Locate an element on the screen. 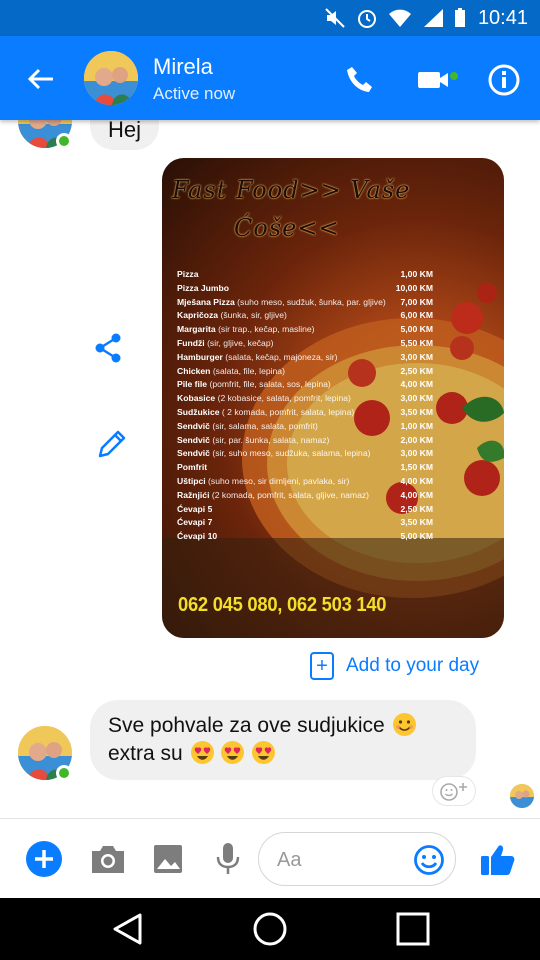 The width and height of the screenshot is (540, 960). menu-item-name: Pizza is located at coordinates (188, 275).